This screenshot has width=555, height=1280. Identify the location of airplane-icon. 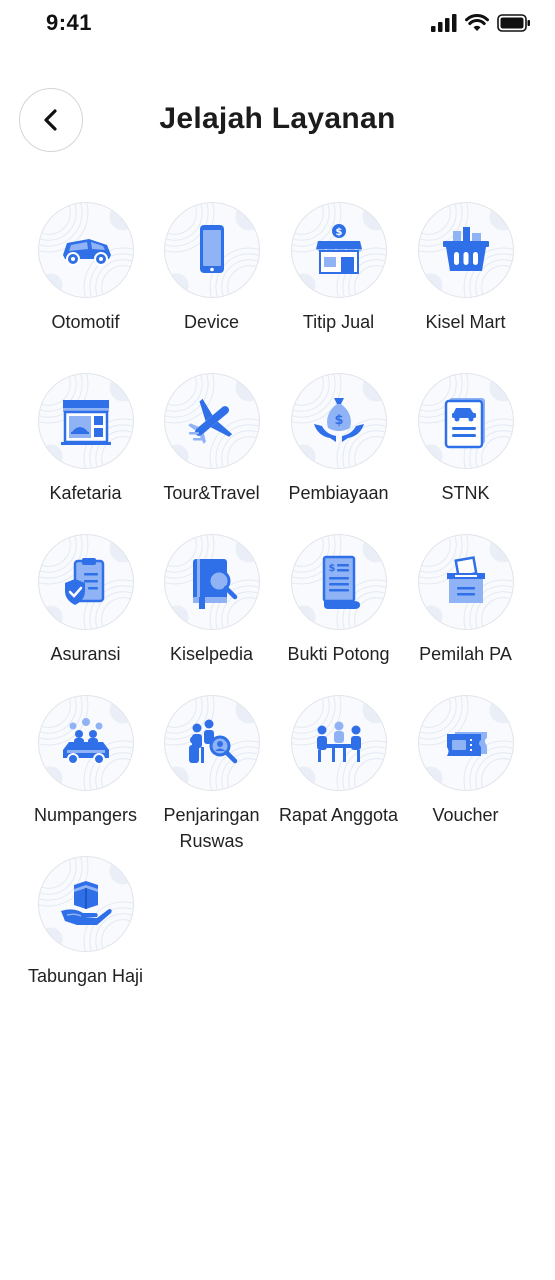
(209, 421).